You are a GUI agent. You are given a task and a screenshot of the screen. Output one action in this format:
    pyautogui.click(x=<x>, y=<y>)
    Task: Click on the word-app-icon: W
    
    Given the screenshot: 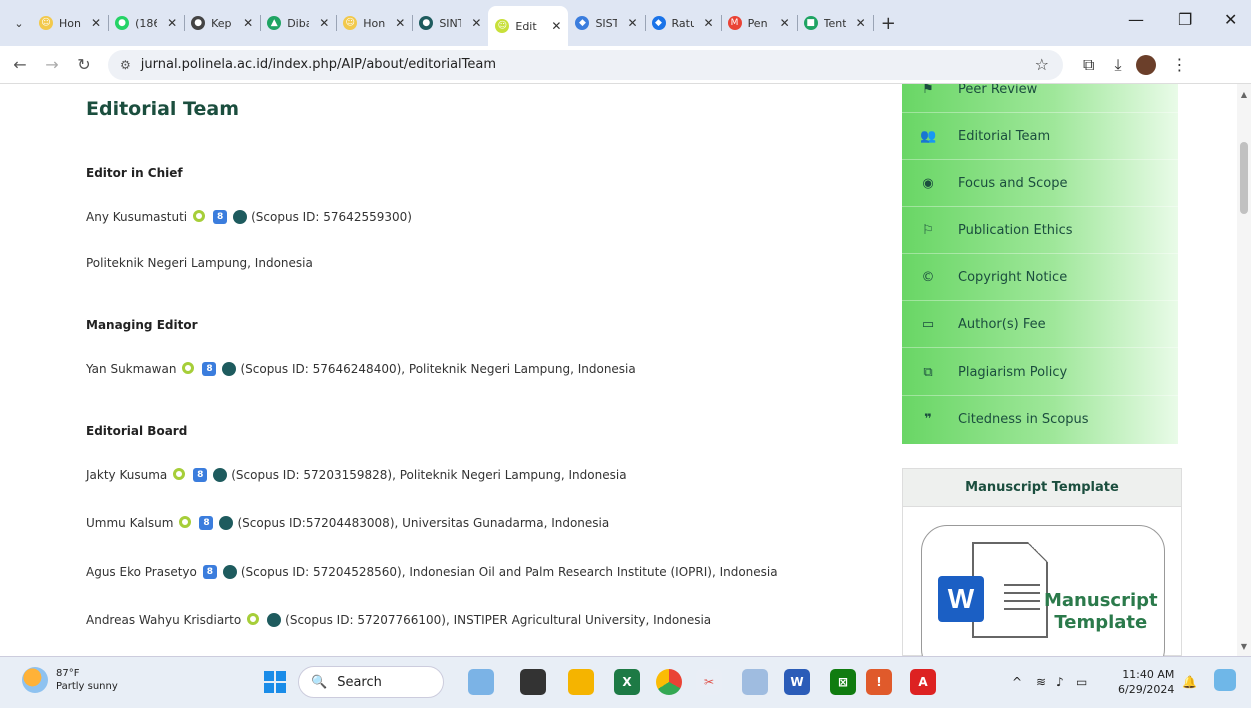 What is the action you would take?
    pyautogui.click(x=797, y=682)
    